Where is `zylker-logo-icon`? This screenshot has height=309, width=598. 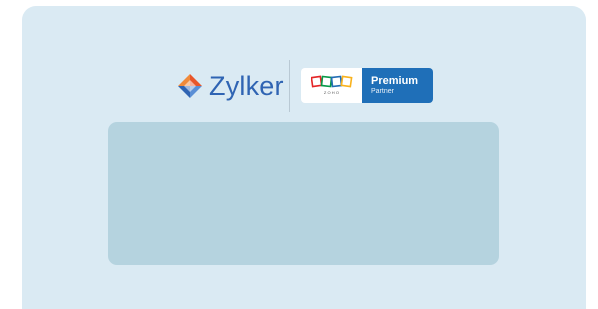
zylker-logo-icon is located at coordinates (190, 86).